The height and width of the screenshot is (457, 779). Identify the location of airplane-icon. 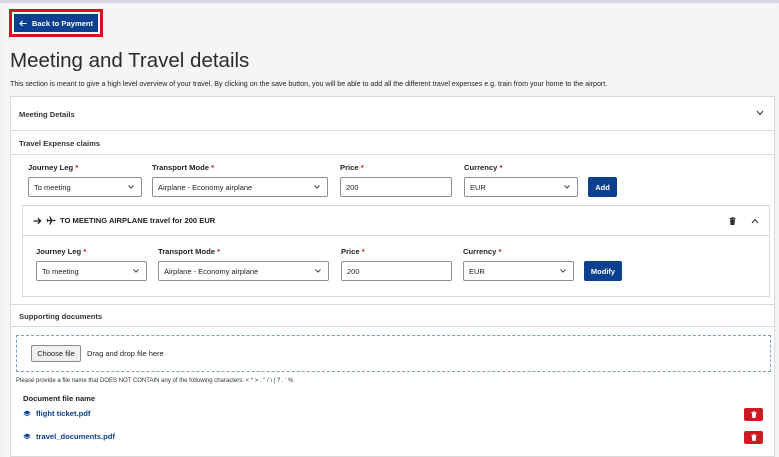
(51, 220).